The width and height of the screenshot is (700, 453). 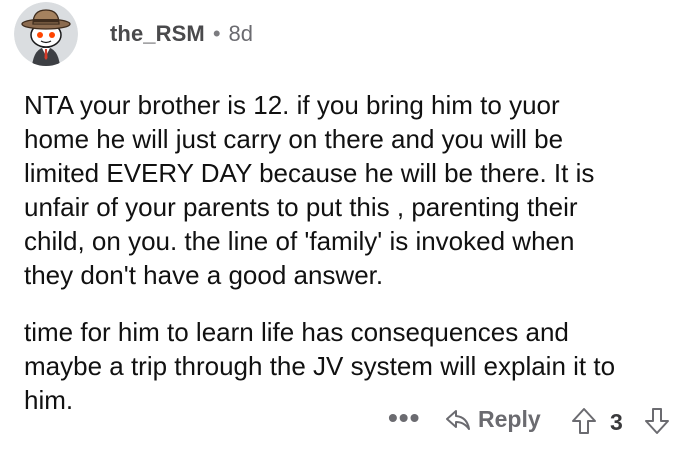 I want to click on comment-age: 8d, so click(x=241, y=33).